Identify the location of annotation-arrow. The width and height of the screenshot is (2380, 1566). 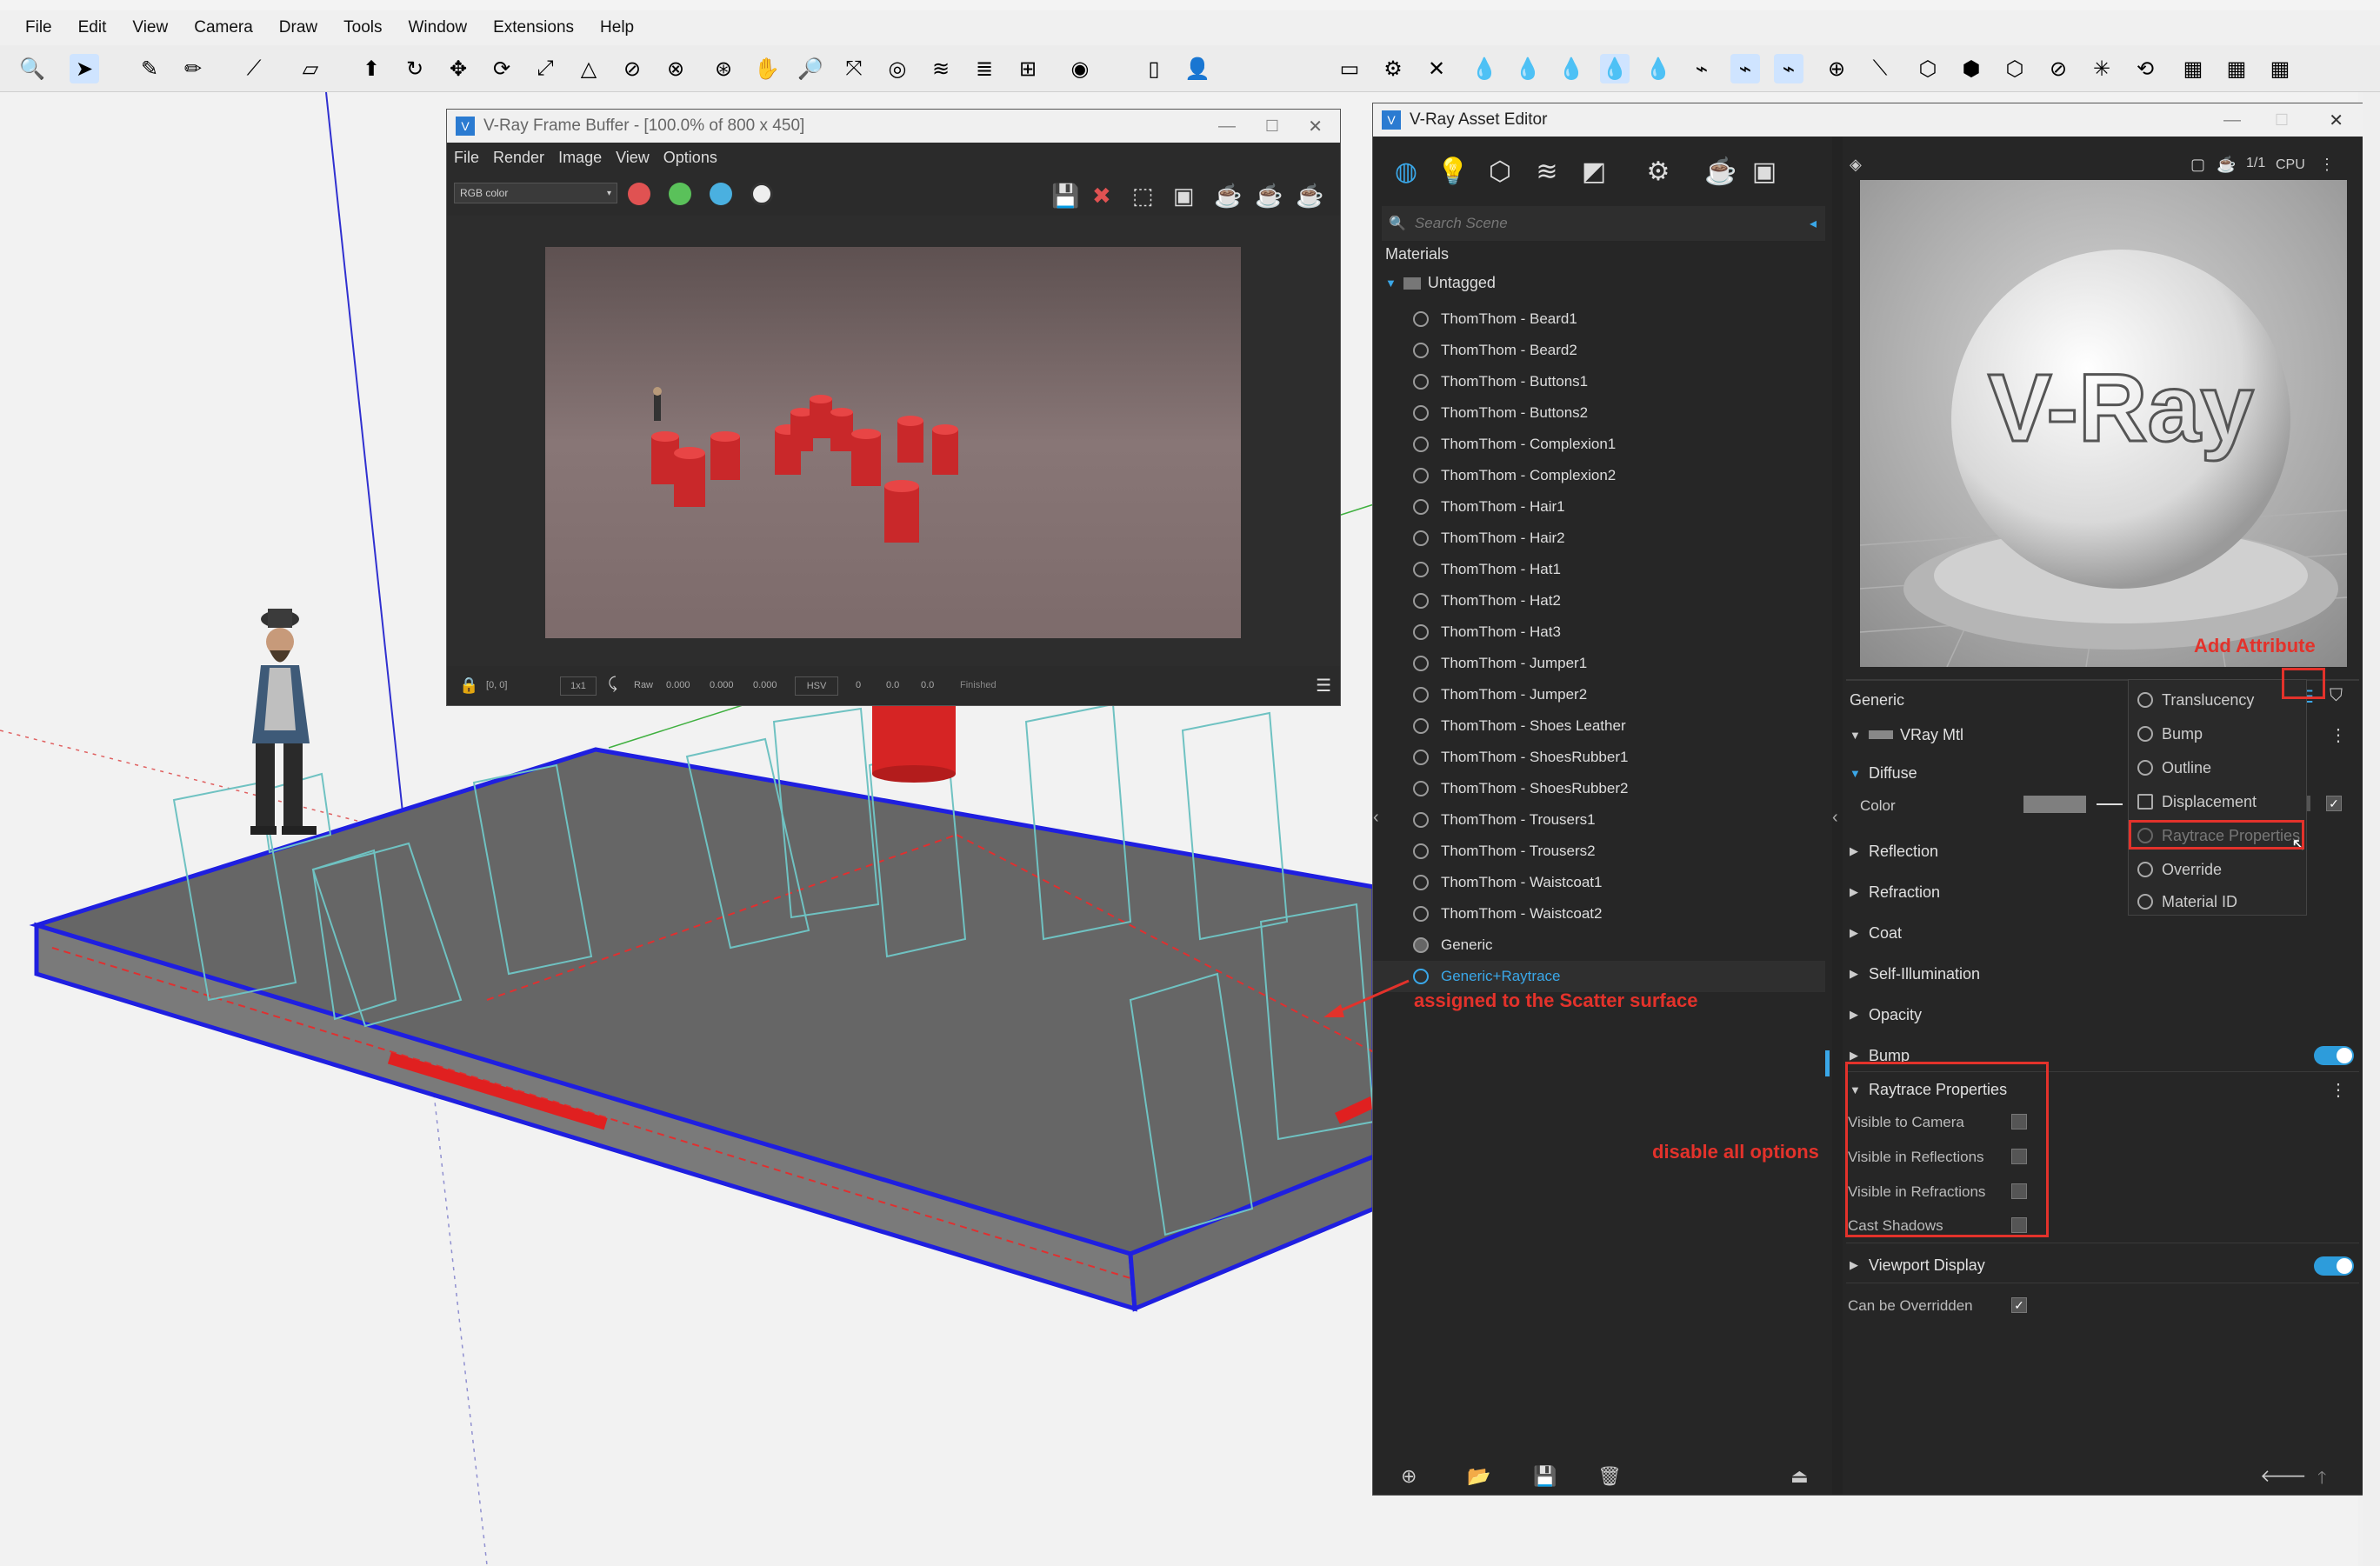
(1366, 998).